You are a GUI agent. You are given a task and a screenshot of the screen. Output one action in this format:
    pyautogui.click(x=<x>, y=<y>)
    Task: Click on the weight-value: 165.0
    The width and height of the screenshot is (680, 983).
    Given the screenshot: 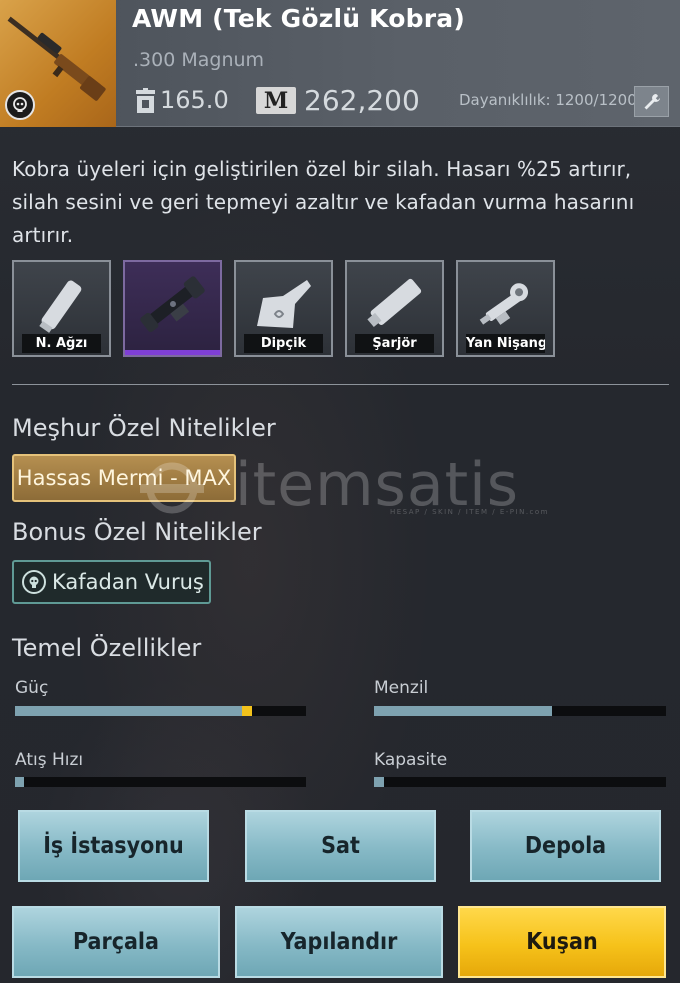 What is the action you would take?
    pyautogui.click(x=194, y=100)
    